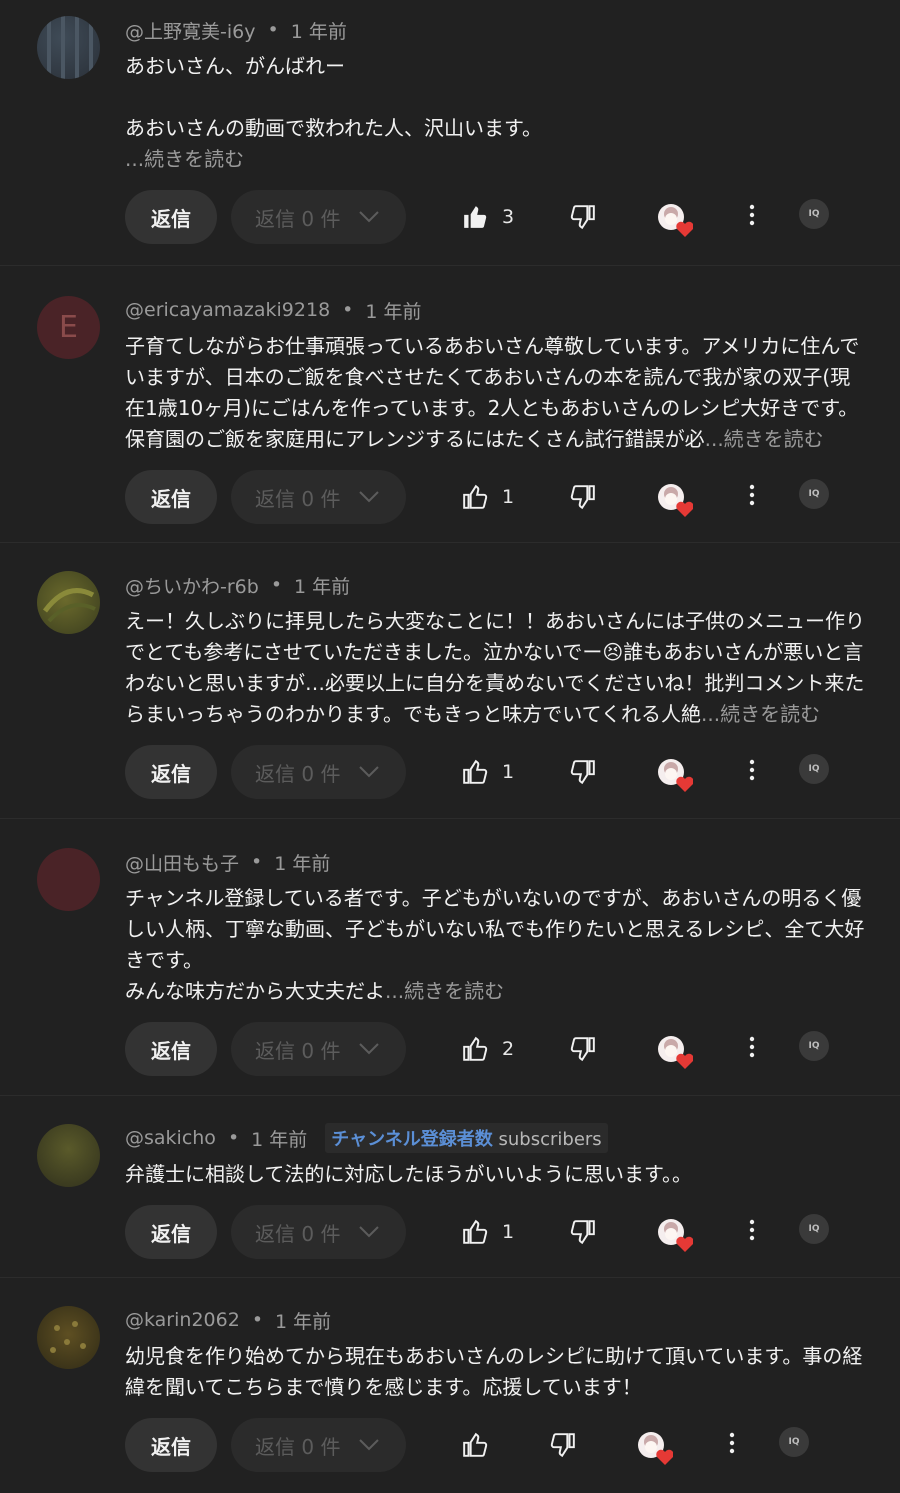 The width and height of the screenshot is (900, 1493). I want to click on comment-meta: @sakicho • 1 年前 チャンネル登録者数 subscribers, so click(512, 1138).